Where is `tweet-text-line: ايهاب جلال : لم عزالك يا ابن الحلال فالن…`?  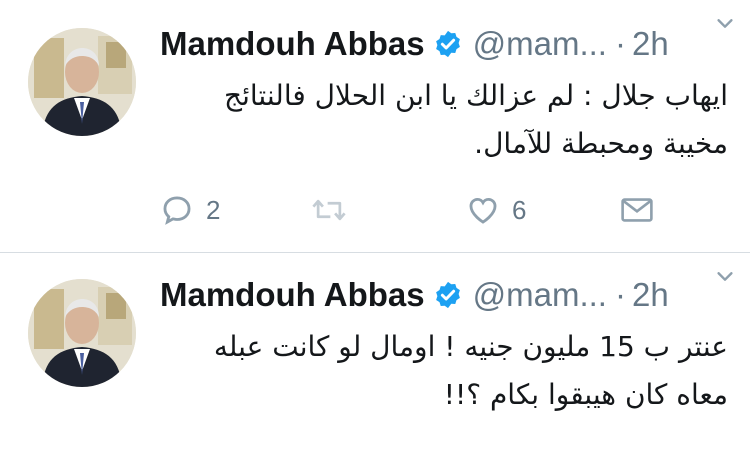 tweet-text-line: ايهاب جلال : لم عزالك يا ابن الحلال فالن… is located at coordinates (476, 95).